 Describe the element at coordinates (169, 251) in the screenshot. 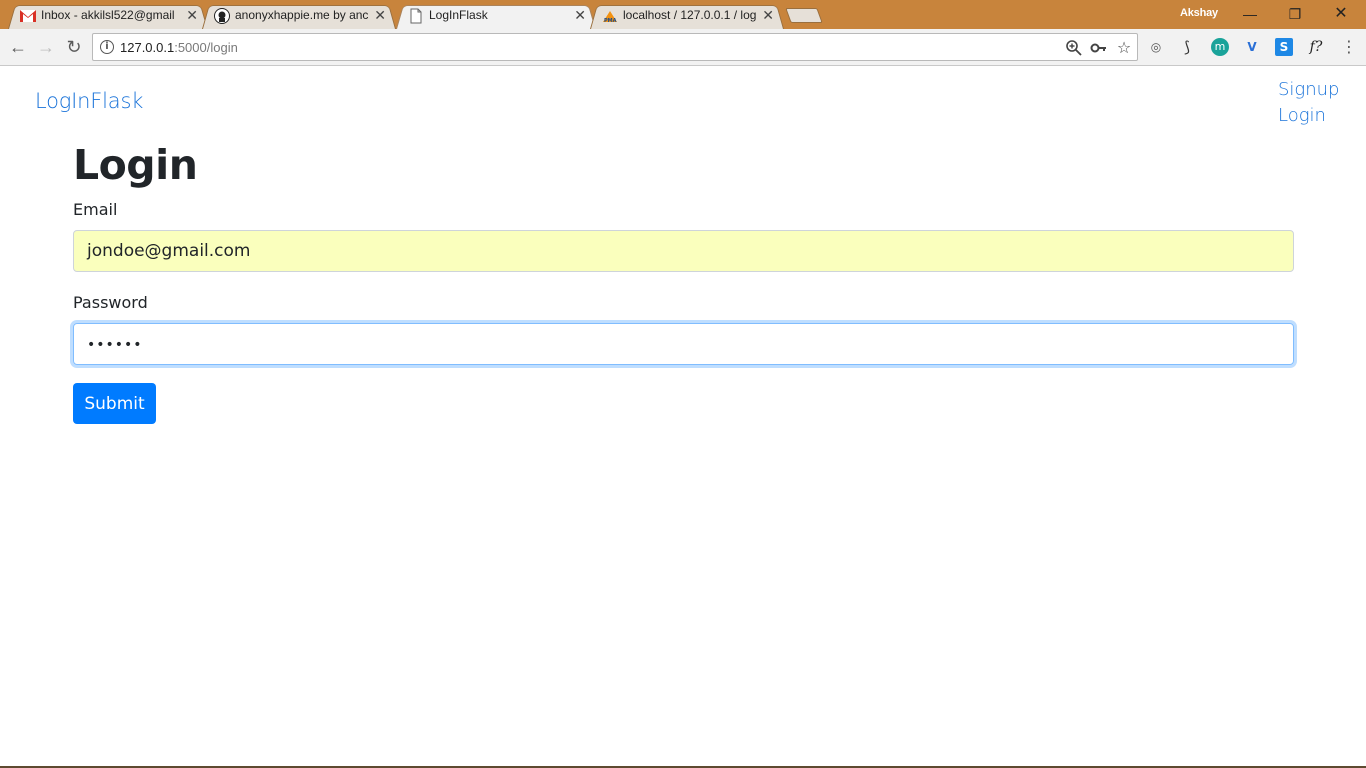

I see `email-value: jondoe@gmail.com` at that location.